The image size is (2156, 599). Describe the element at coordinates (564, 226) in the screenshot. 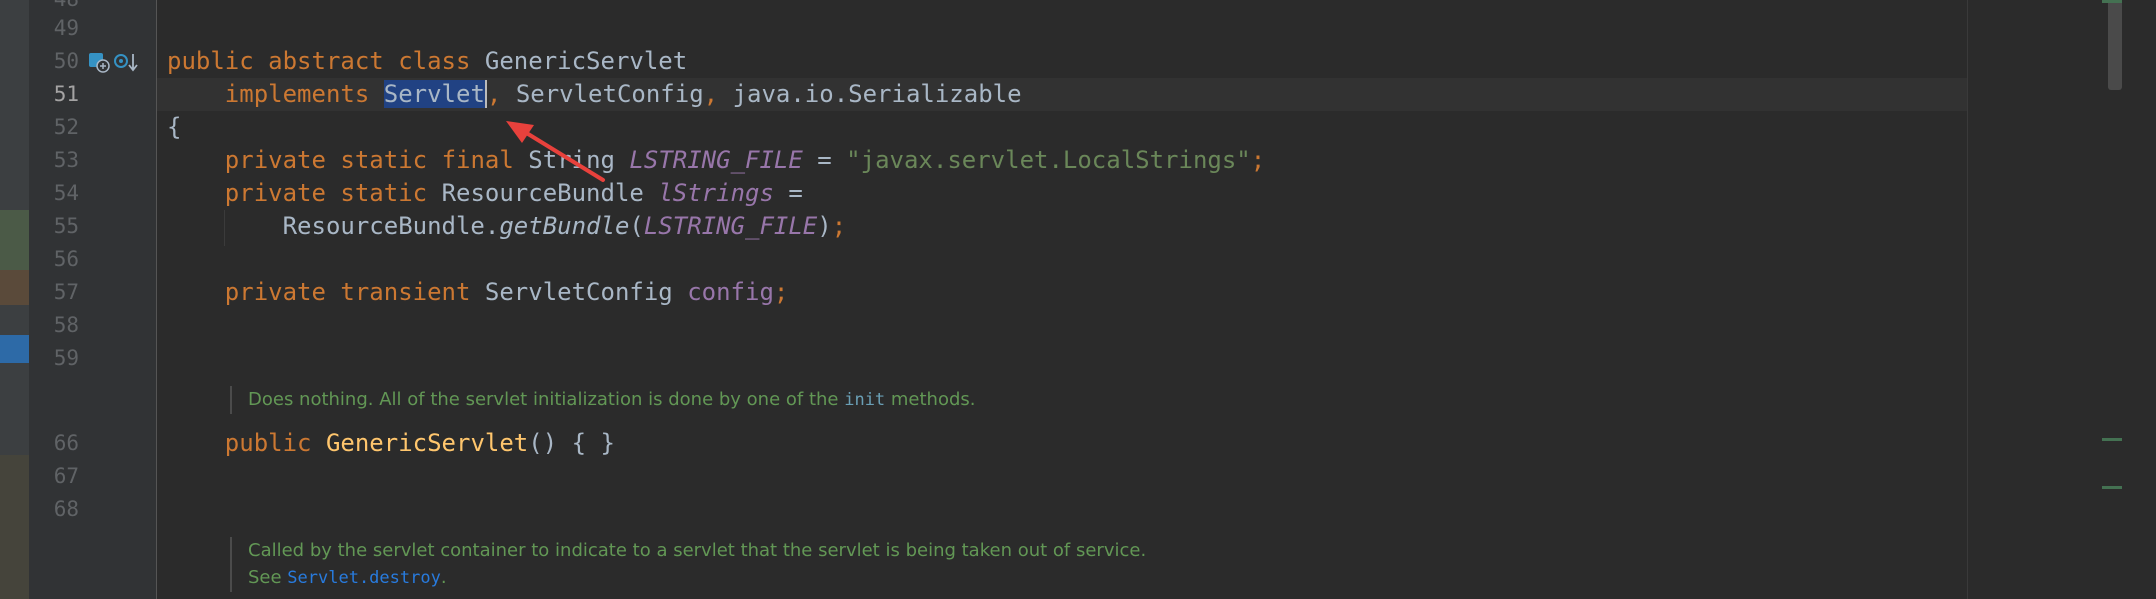

I see `method-call: getBundle` at that location.